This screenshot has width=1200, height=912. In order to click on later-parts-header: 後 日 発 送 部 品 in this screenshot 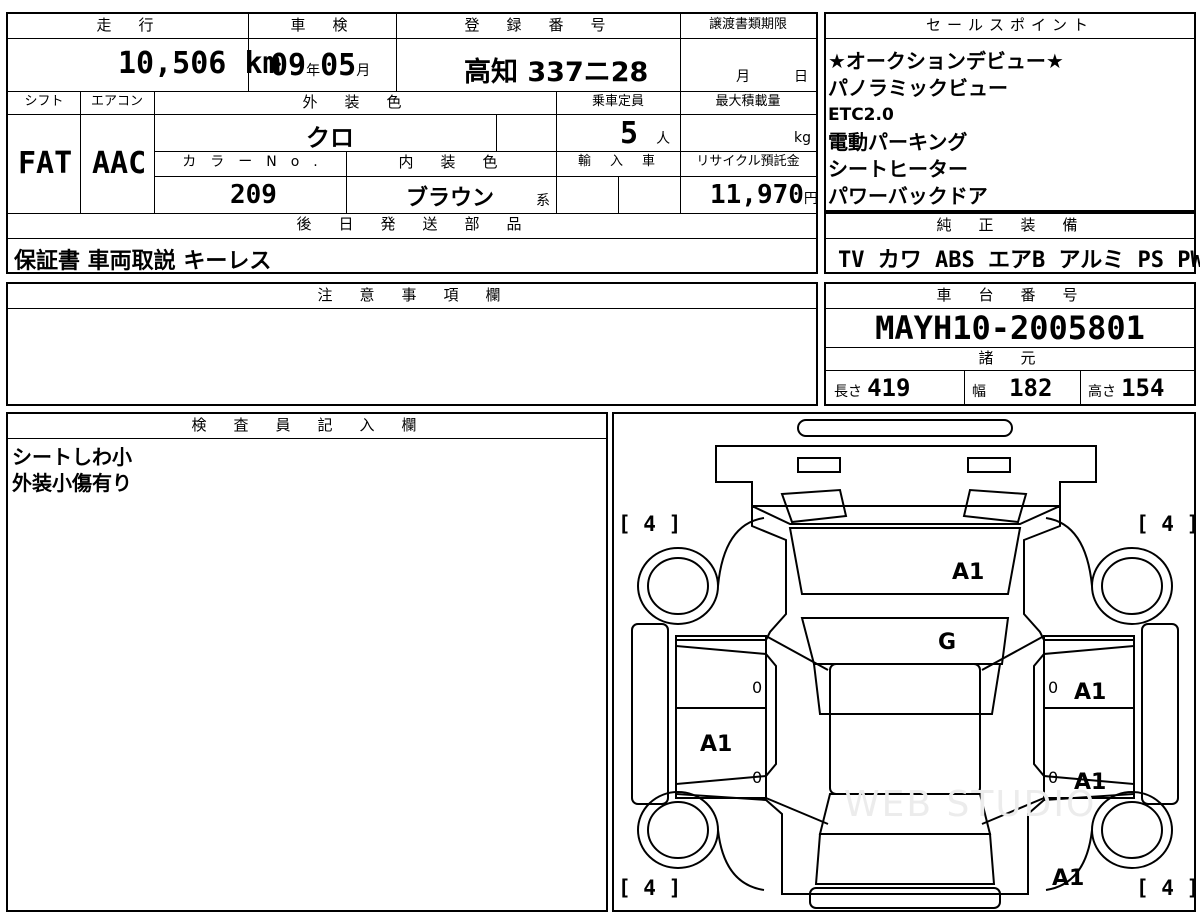, I will do `click(412, 224)`.